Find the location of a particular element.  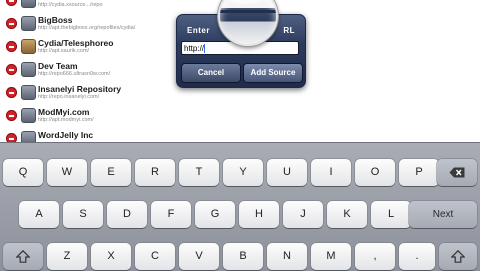

key-period: . is located at coordinates (417, 256).